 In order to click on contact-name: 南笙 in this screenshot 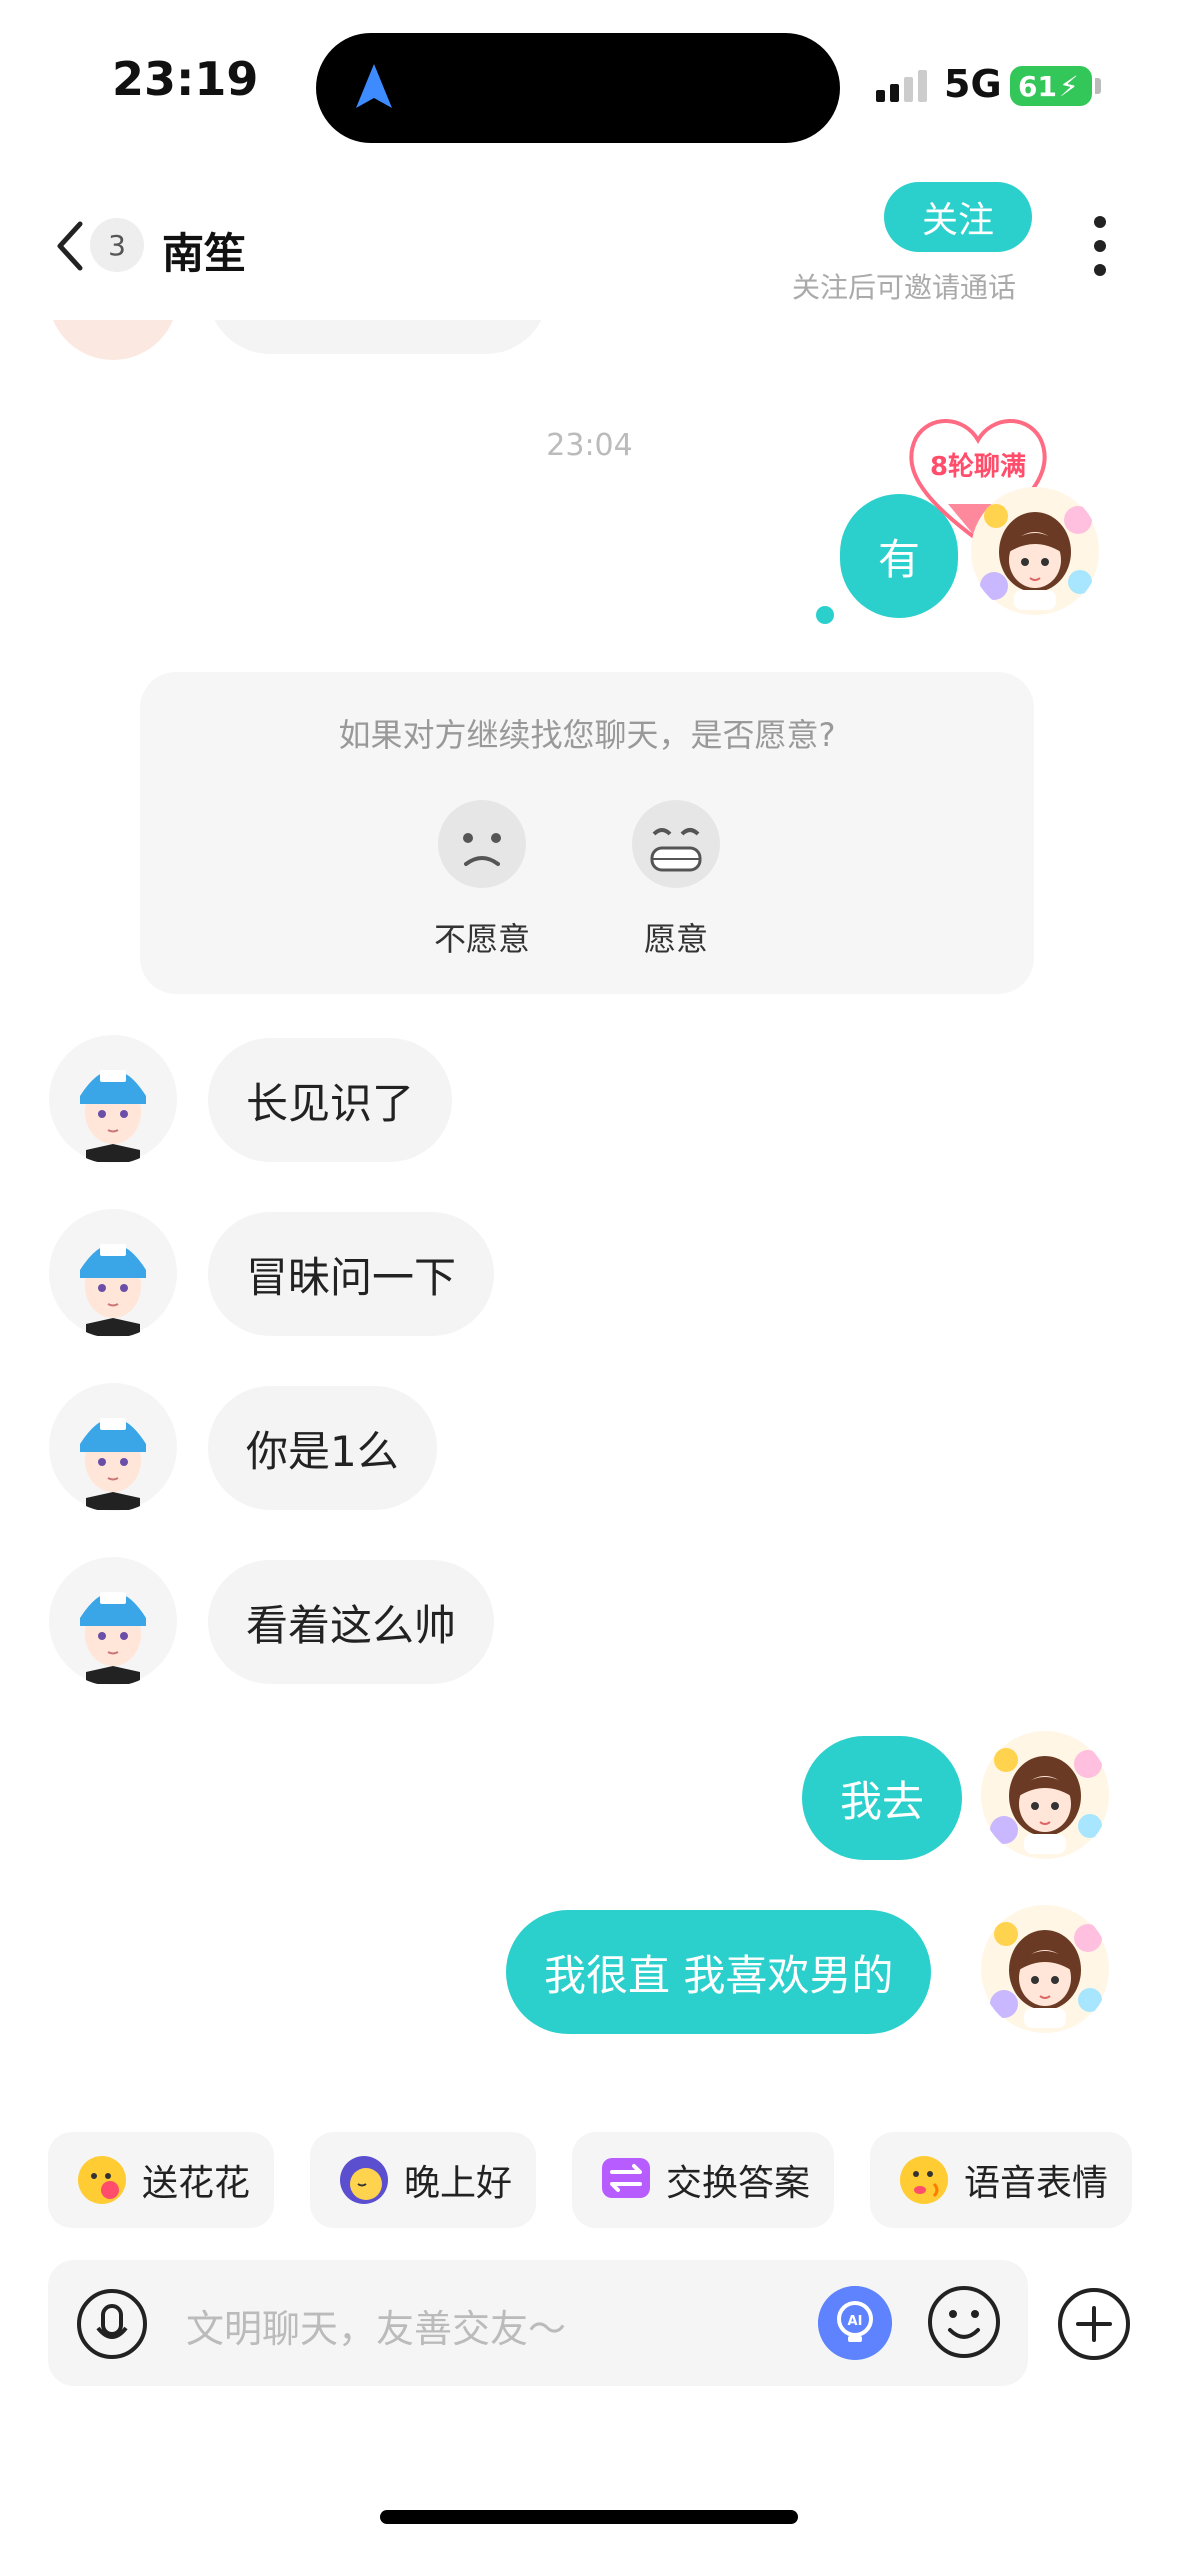, I will do `click(204, 250)`.